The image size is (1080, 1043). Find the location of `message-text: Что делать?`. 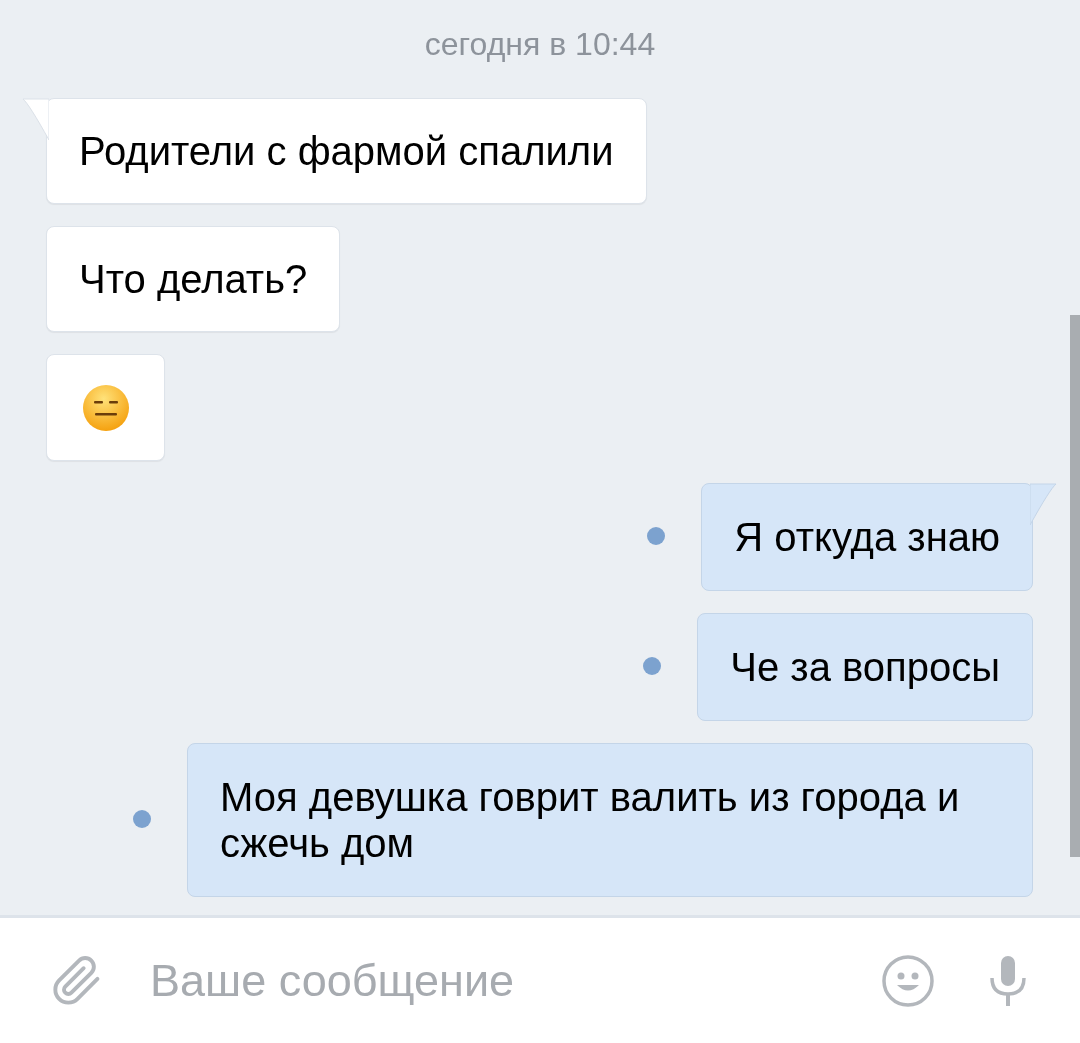

message-text: Что делать? is located at coordinates (193, 279).